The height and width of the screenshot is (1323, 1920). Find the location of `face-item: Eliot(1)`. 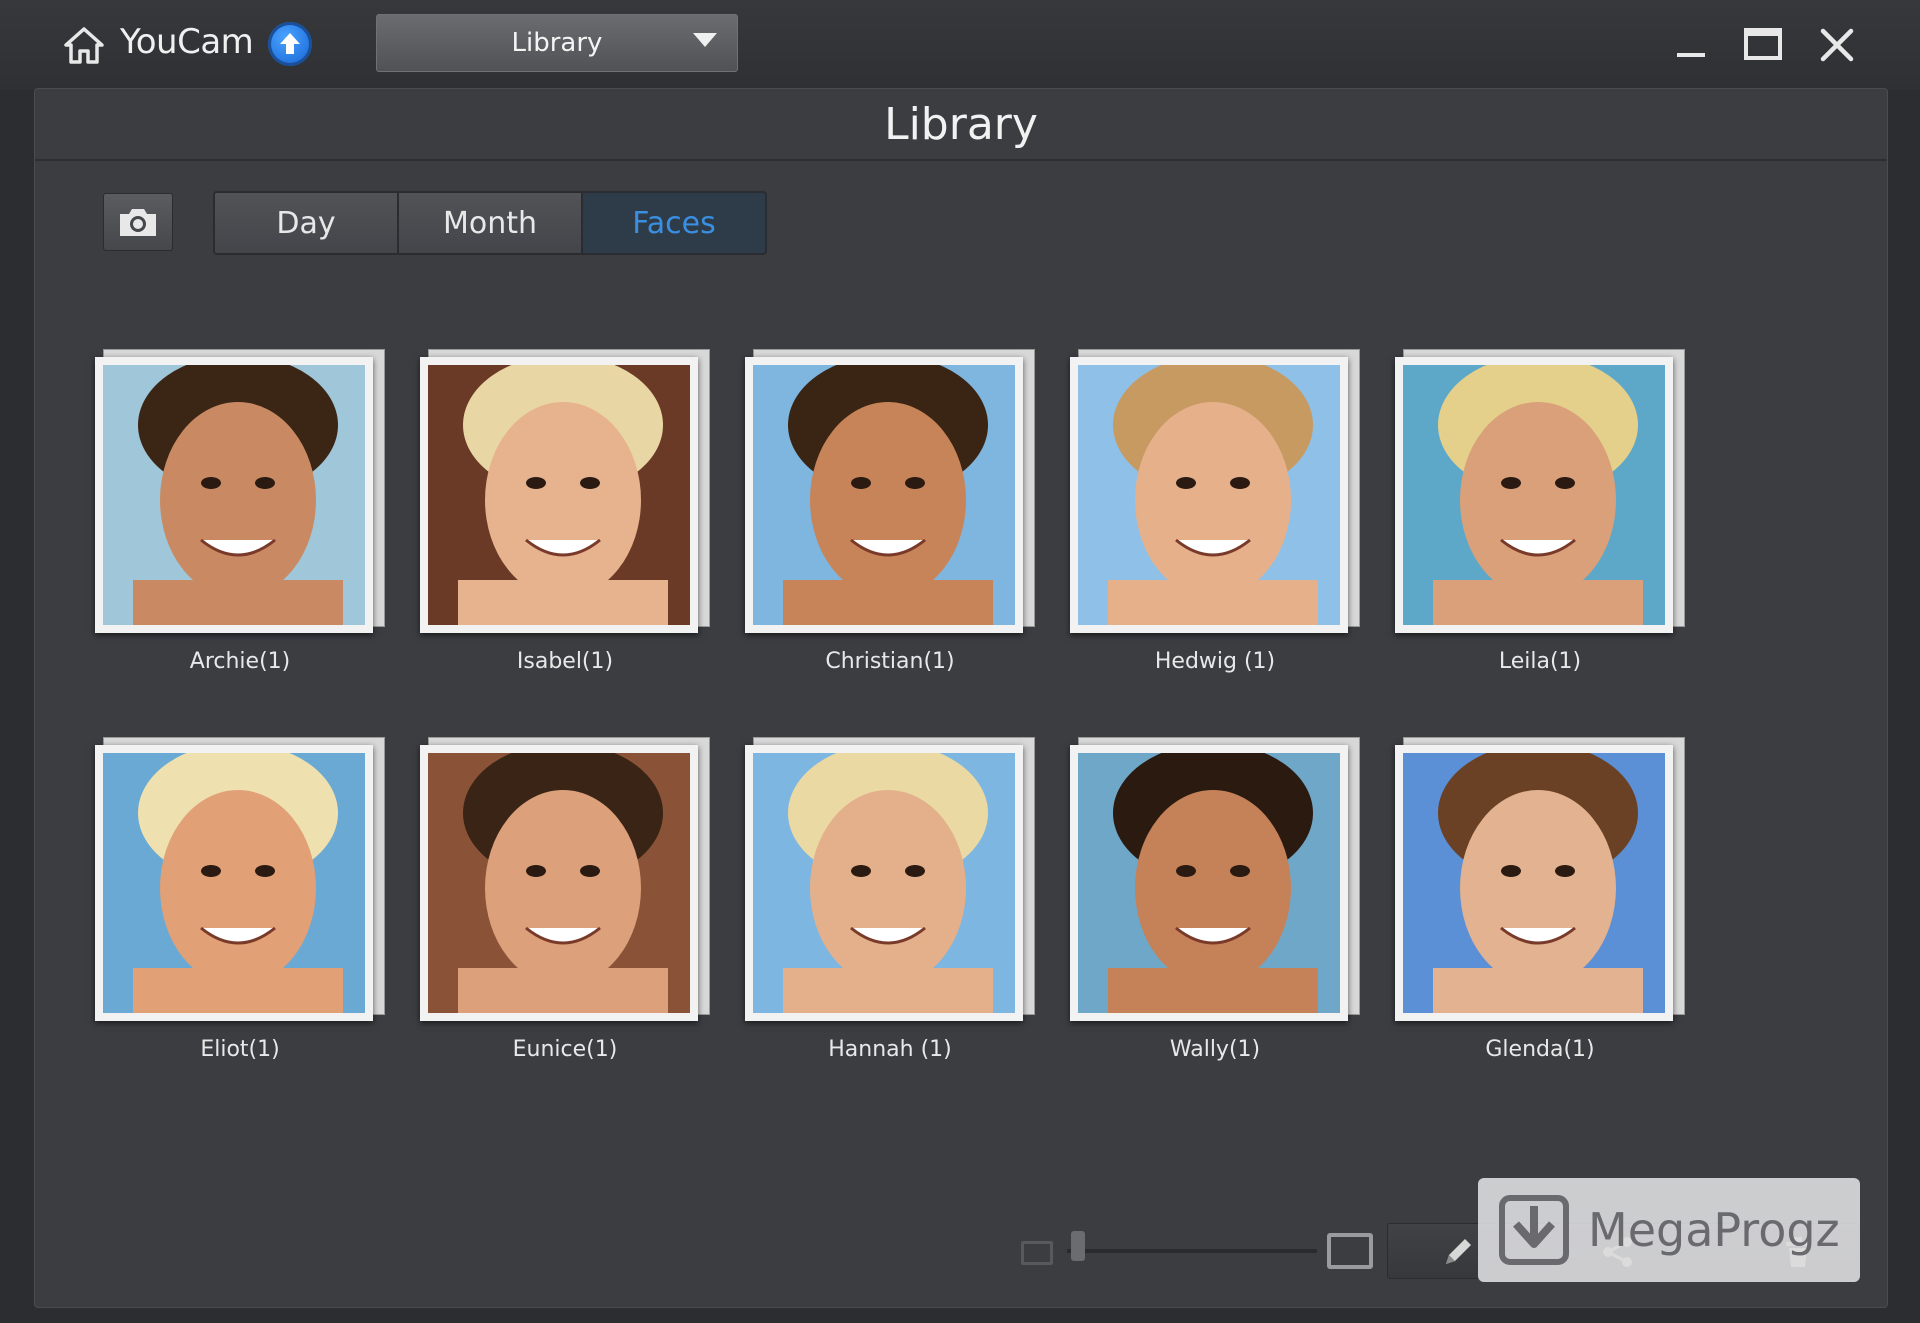

face-item: Eliot(1) is located at coordinates (257, 916).